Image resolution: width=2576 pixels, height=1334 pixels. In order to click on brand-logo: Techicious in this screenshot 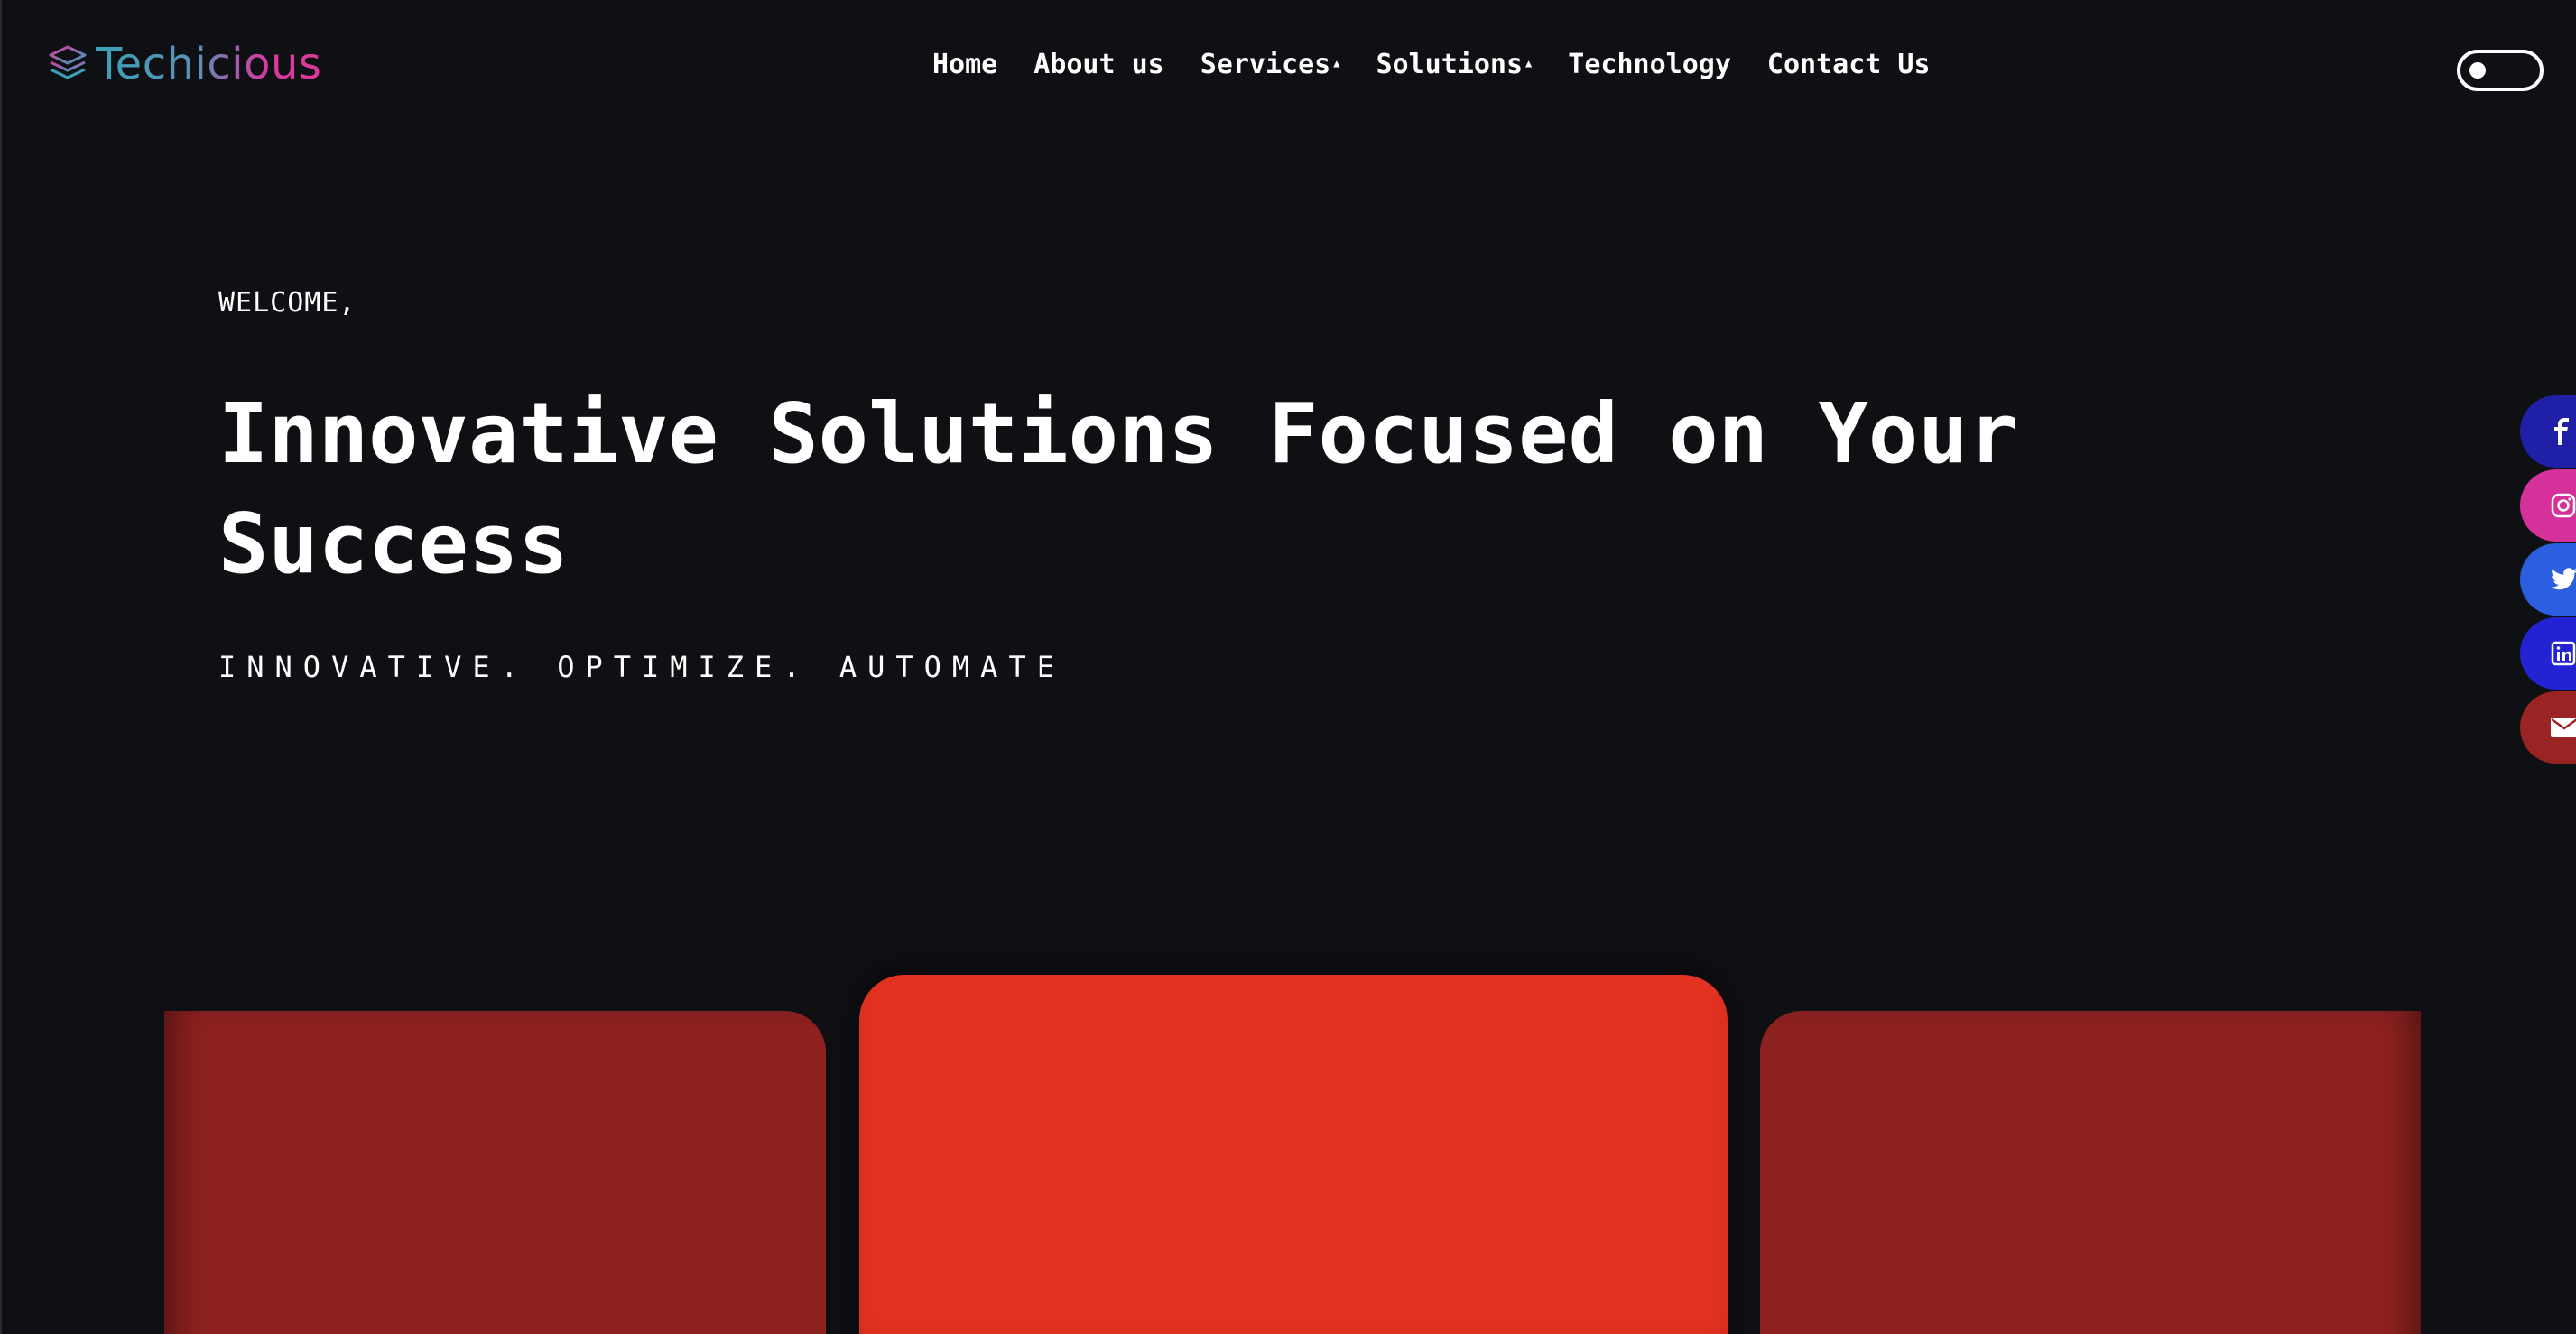, I will do `click(184, 64)`.